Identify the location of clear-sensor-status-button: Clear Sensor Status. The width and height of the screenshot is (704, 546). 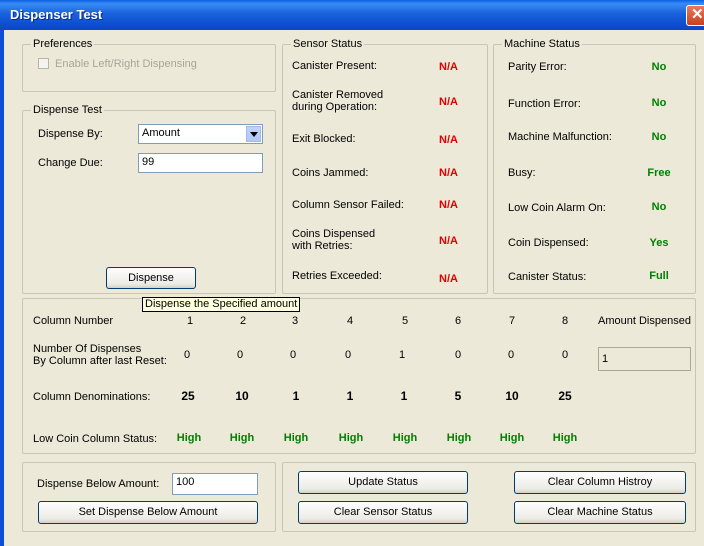
(383, 512).